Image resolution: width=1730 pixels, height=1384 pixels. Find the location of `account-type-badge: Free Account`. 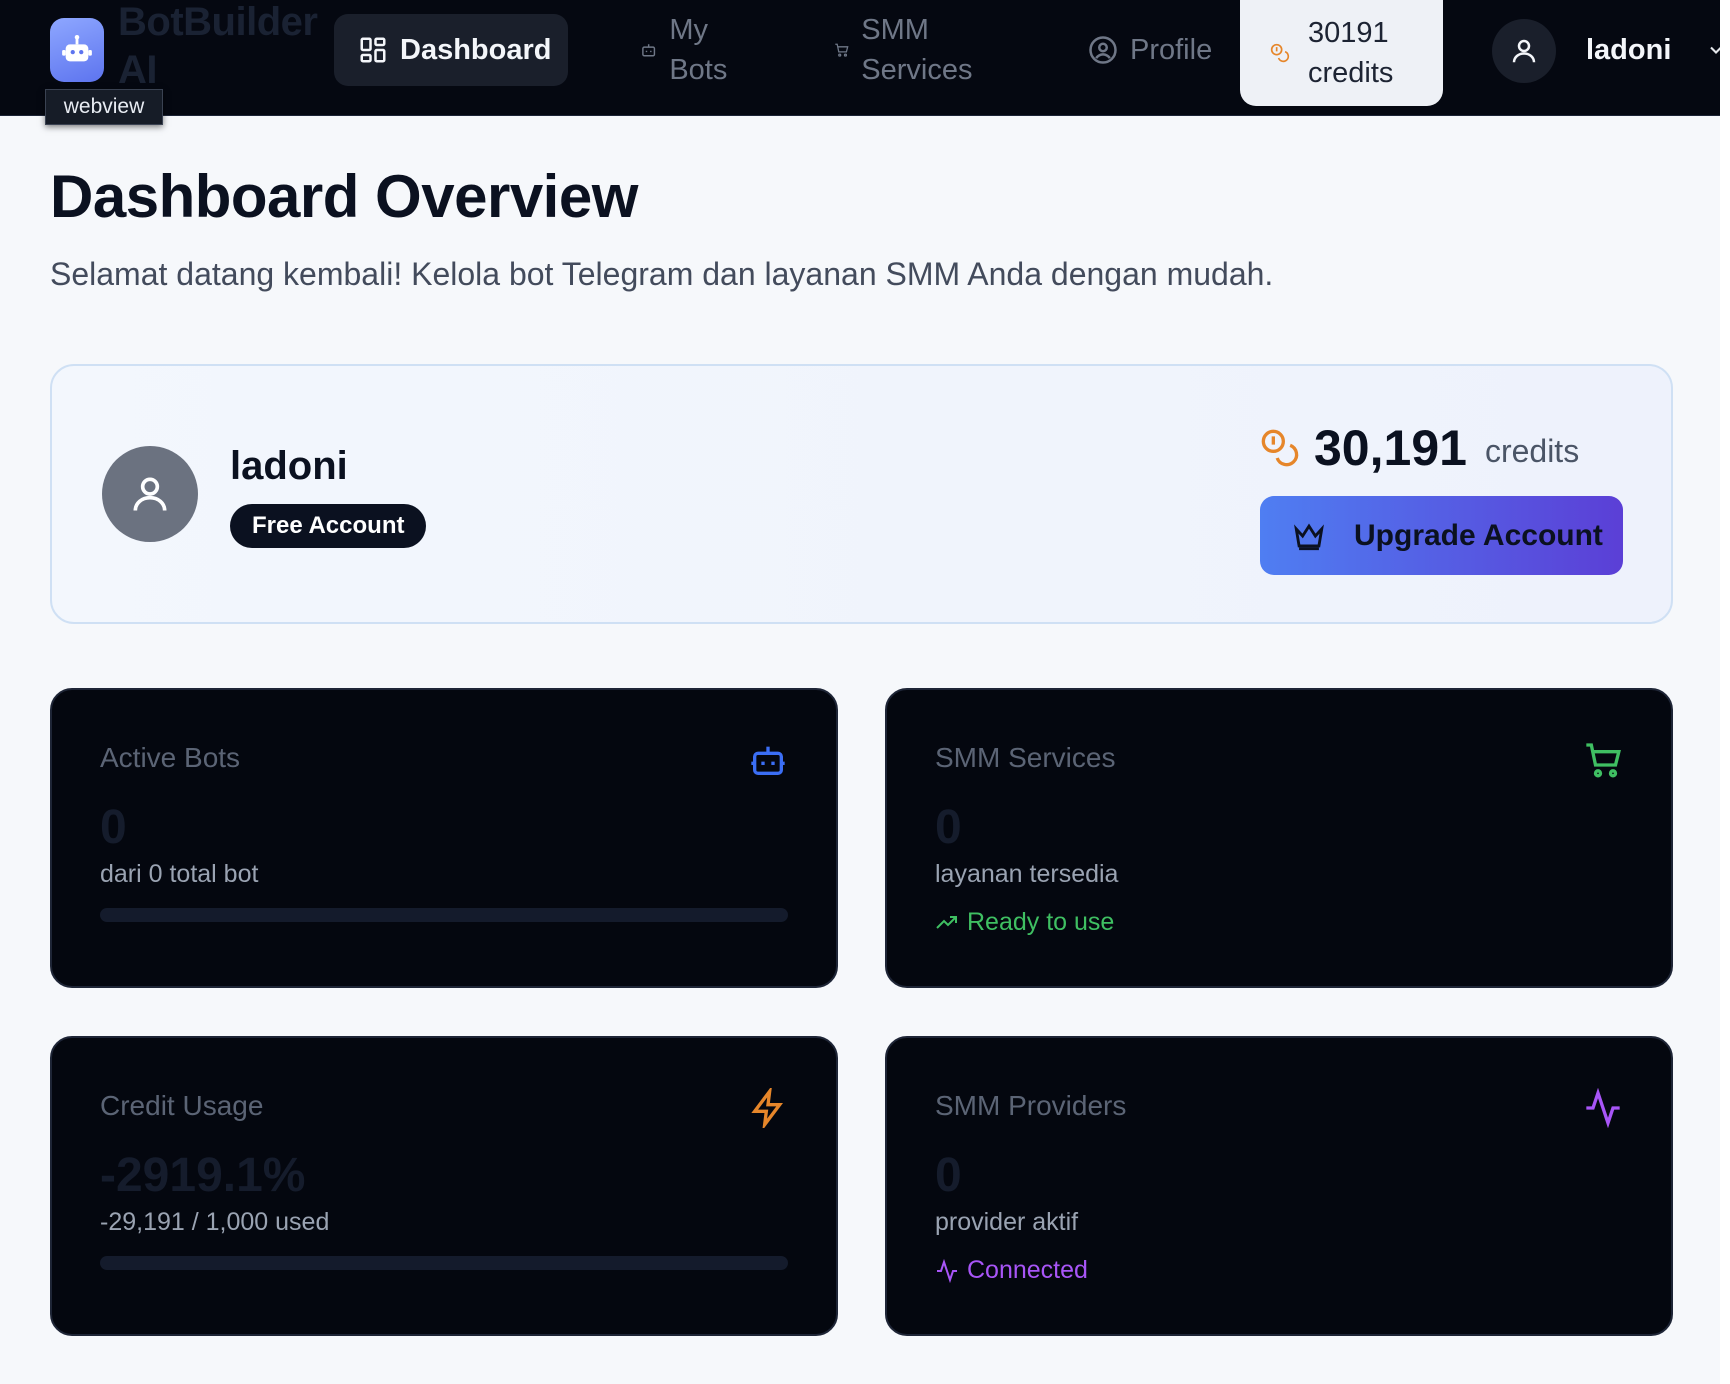

account-type-badge: Free Account is located at coordinates (328, 526).